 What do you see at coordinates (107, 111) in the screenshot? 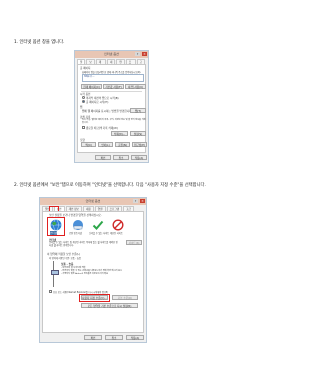
I see `tabs-desc: 탭에 웹 페이지를 표시하는 방법을 변경합니다.` at bounding box center [107, 111].